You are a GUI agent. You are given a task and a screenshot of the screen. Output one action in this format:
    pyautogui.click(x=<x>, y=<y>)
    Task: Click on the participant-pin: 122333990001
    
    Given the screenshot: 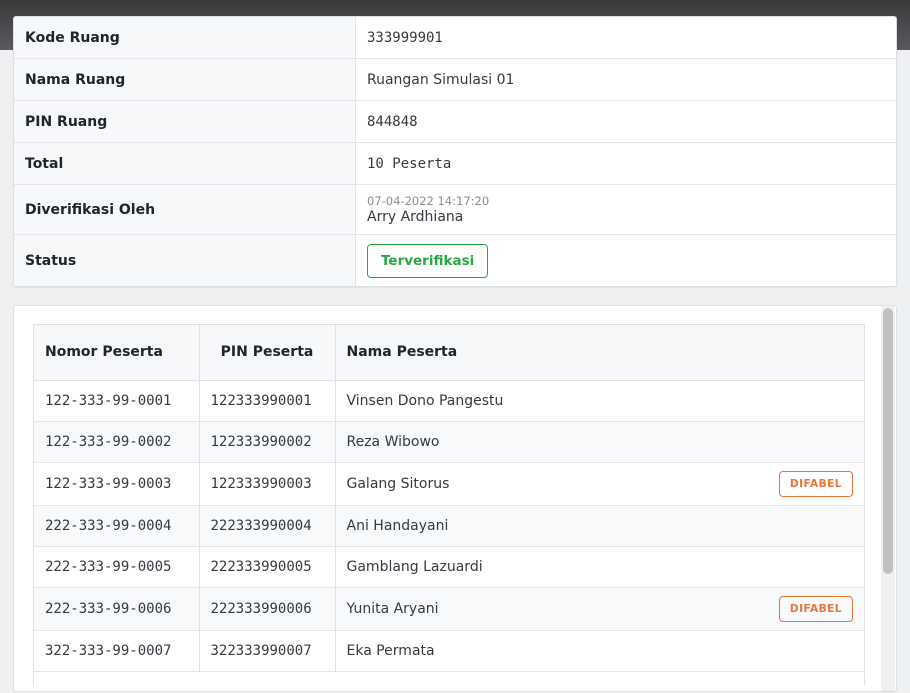 What is the action you would take?
    pyautogui.click(x=267, y=400)
    